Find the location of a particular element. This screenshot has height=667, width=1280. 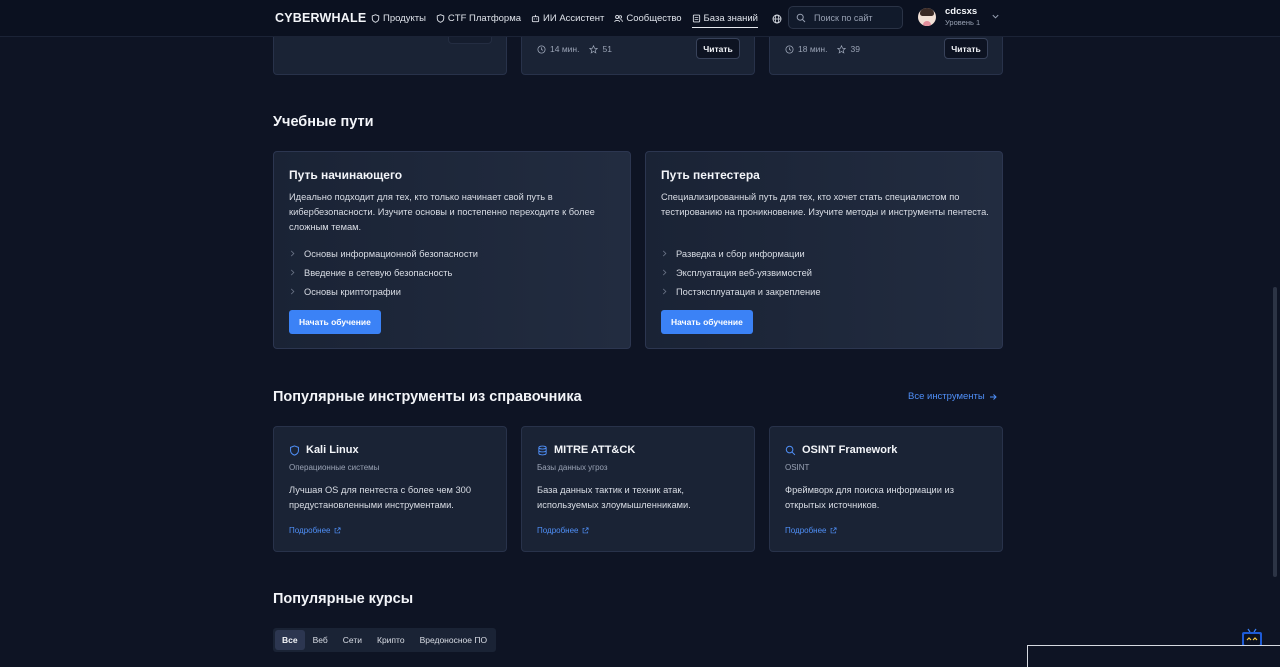

list-item: Основы криптографии is located at coordinates (383, 291).